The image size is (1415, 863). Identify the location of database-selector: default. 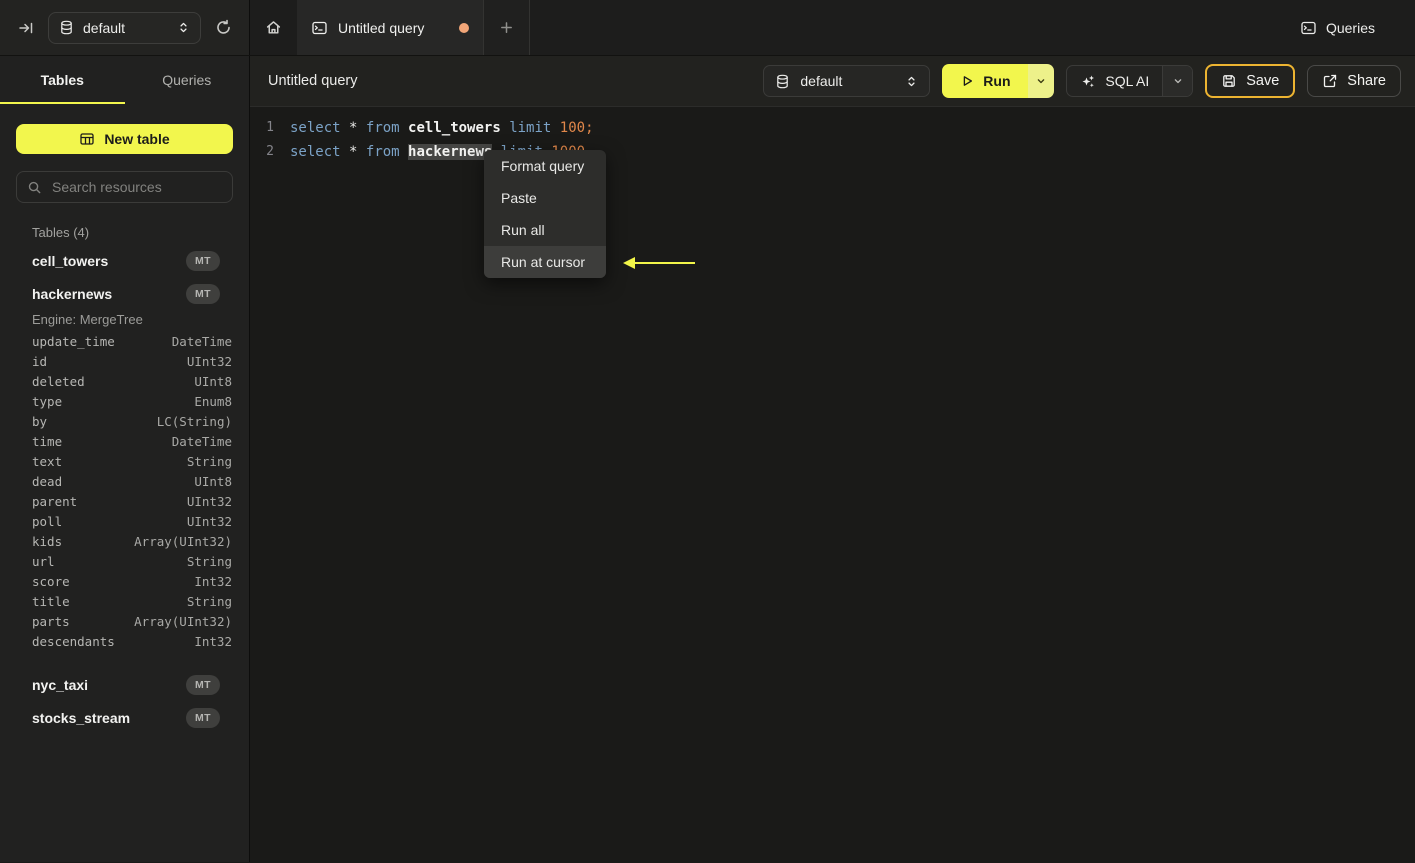
(124, 27).